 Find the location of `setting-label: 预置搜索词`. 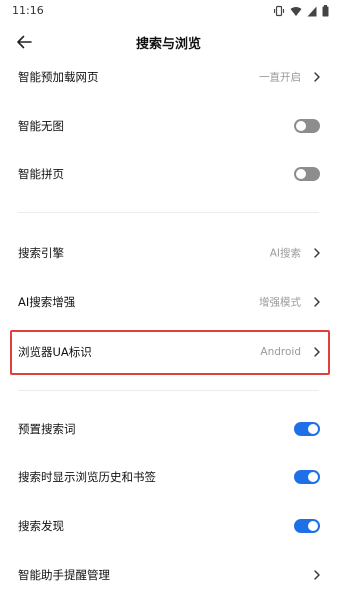

setting-label: 预置搜索词 is located at coordinates (47, 429).